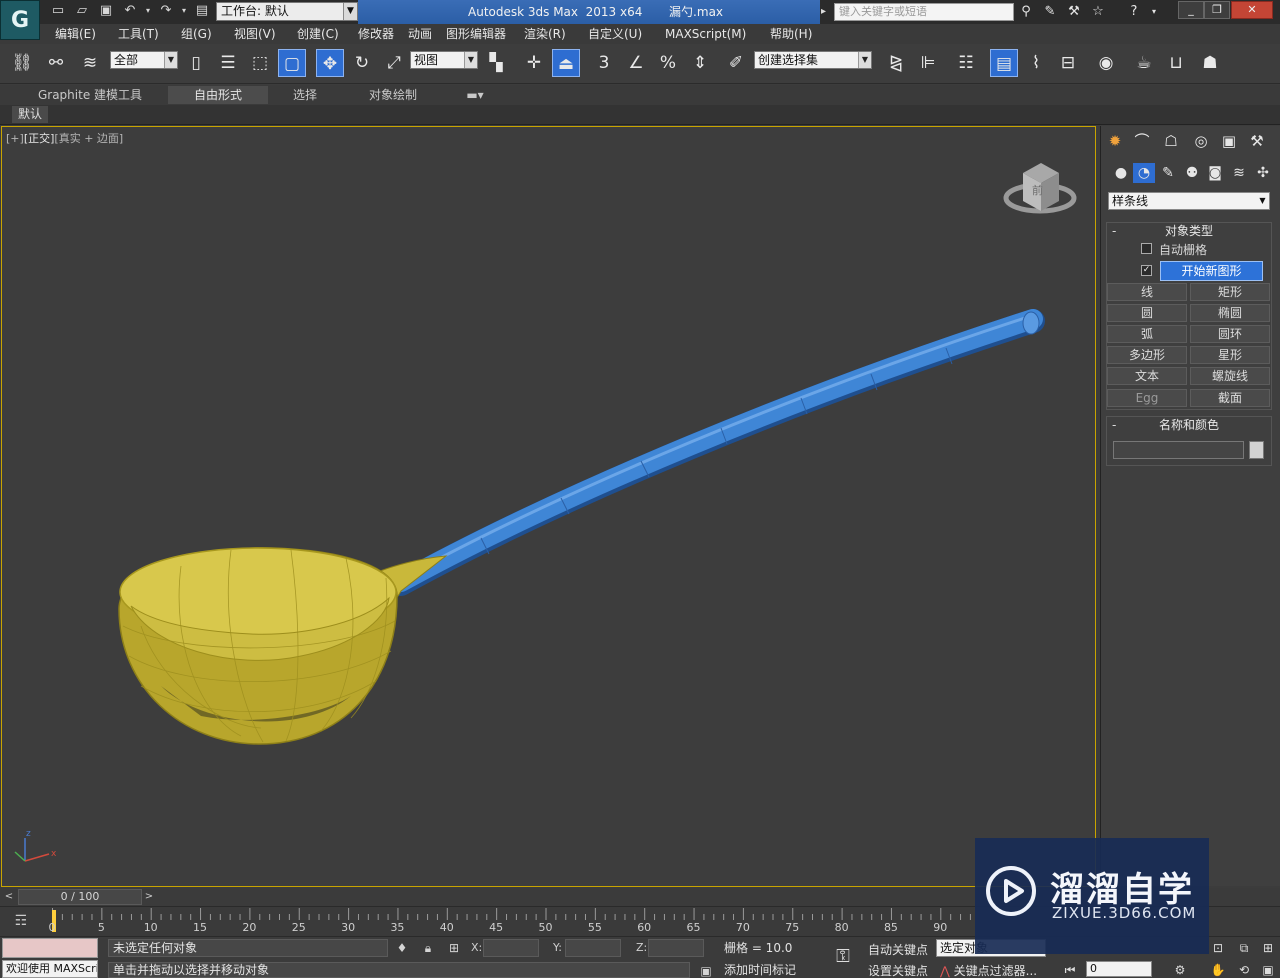 This screenshot has width=1280, height=978. Describe the element at coordinates (1004, 63) in the screenshot. I see `graphite-toggle-icon: ▤` at that location.